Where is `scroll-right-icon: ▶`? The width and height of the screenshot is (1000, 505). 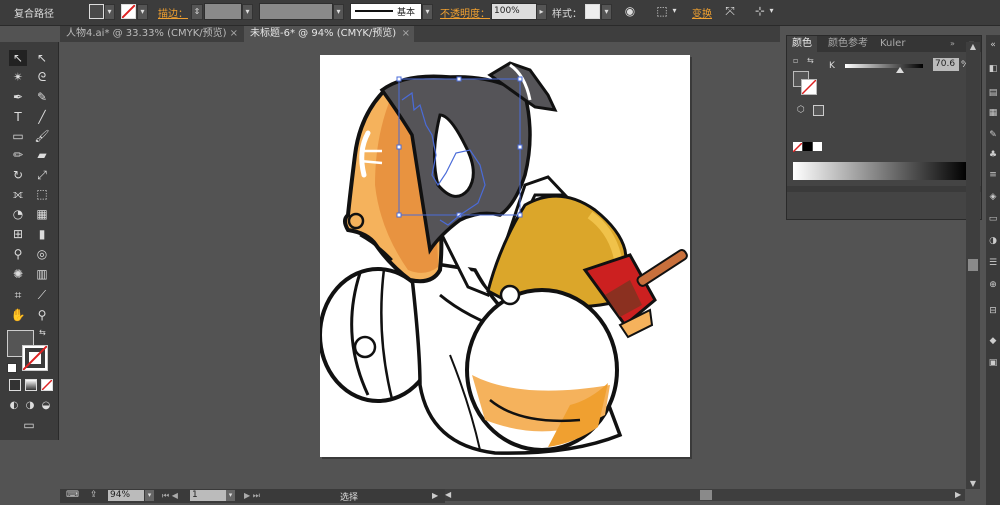
scroll-right-icon: ▶ is located at coordinates (960, 495).